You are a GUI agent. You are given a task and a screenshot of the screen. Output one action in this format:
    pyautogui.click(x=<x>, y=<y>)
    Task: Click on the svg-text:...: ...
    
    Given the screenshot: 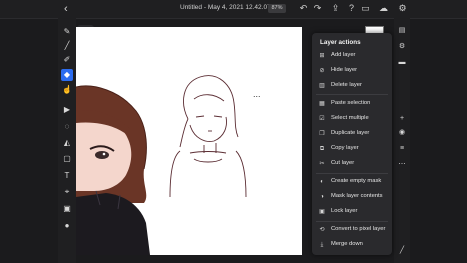 What is the action you would take?
    pyautogui.click(x=257, y=94)
    